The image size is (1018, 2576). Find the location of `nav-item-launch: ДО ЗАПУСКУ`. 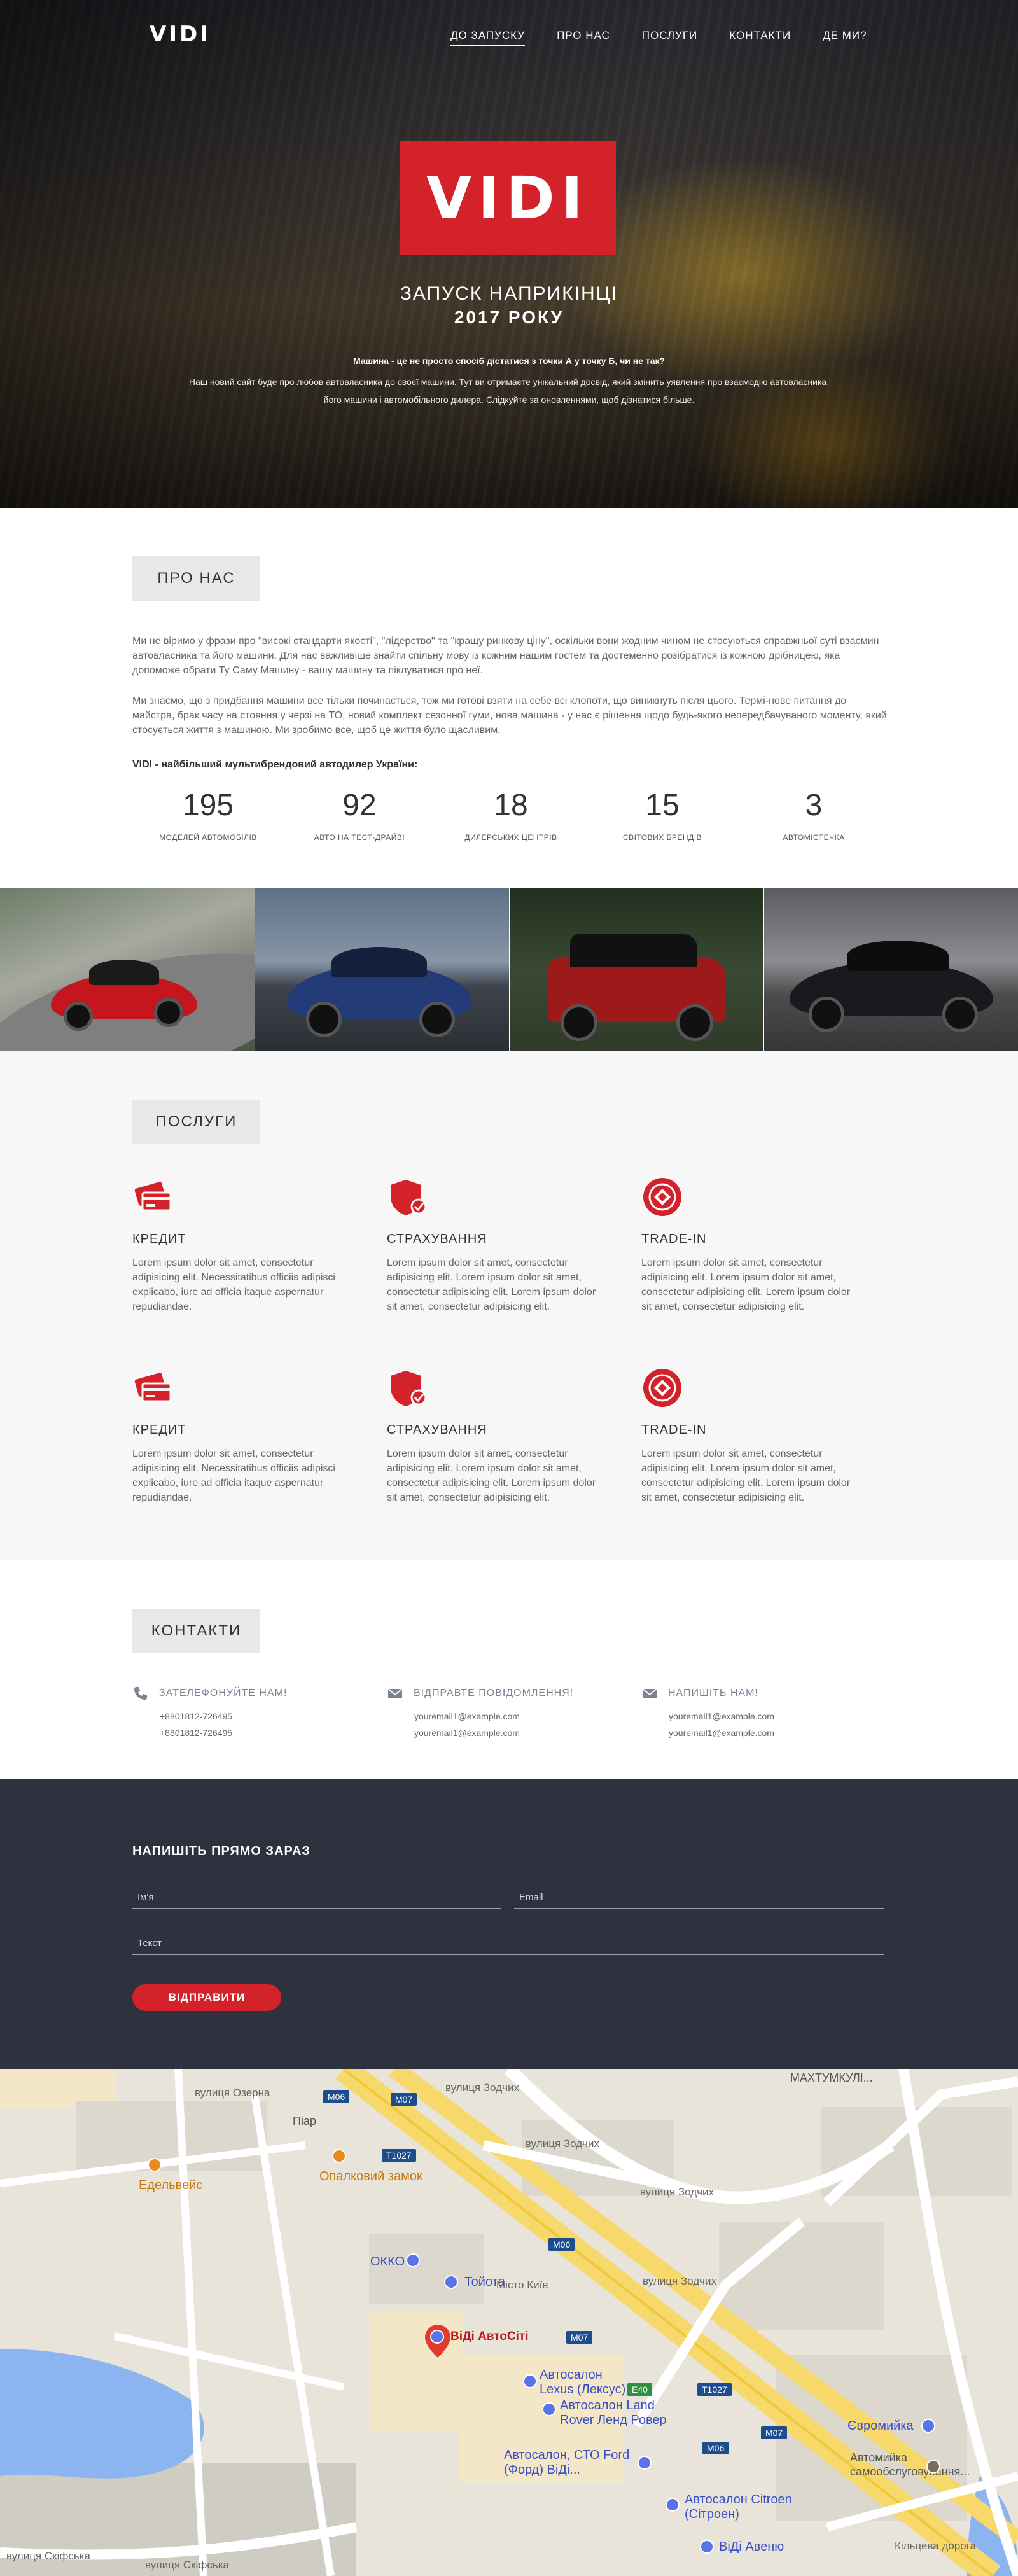

nav-item-launch: ДО ЗАПУСКУ is located at coordinates (488, 37).